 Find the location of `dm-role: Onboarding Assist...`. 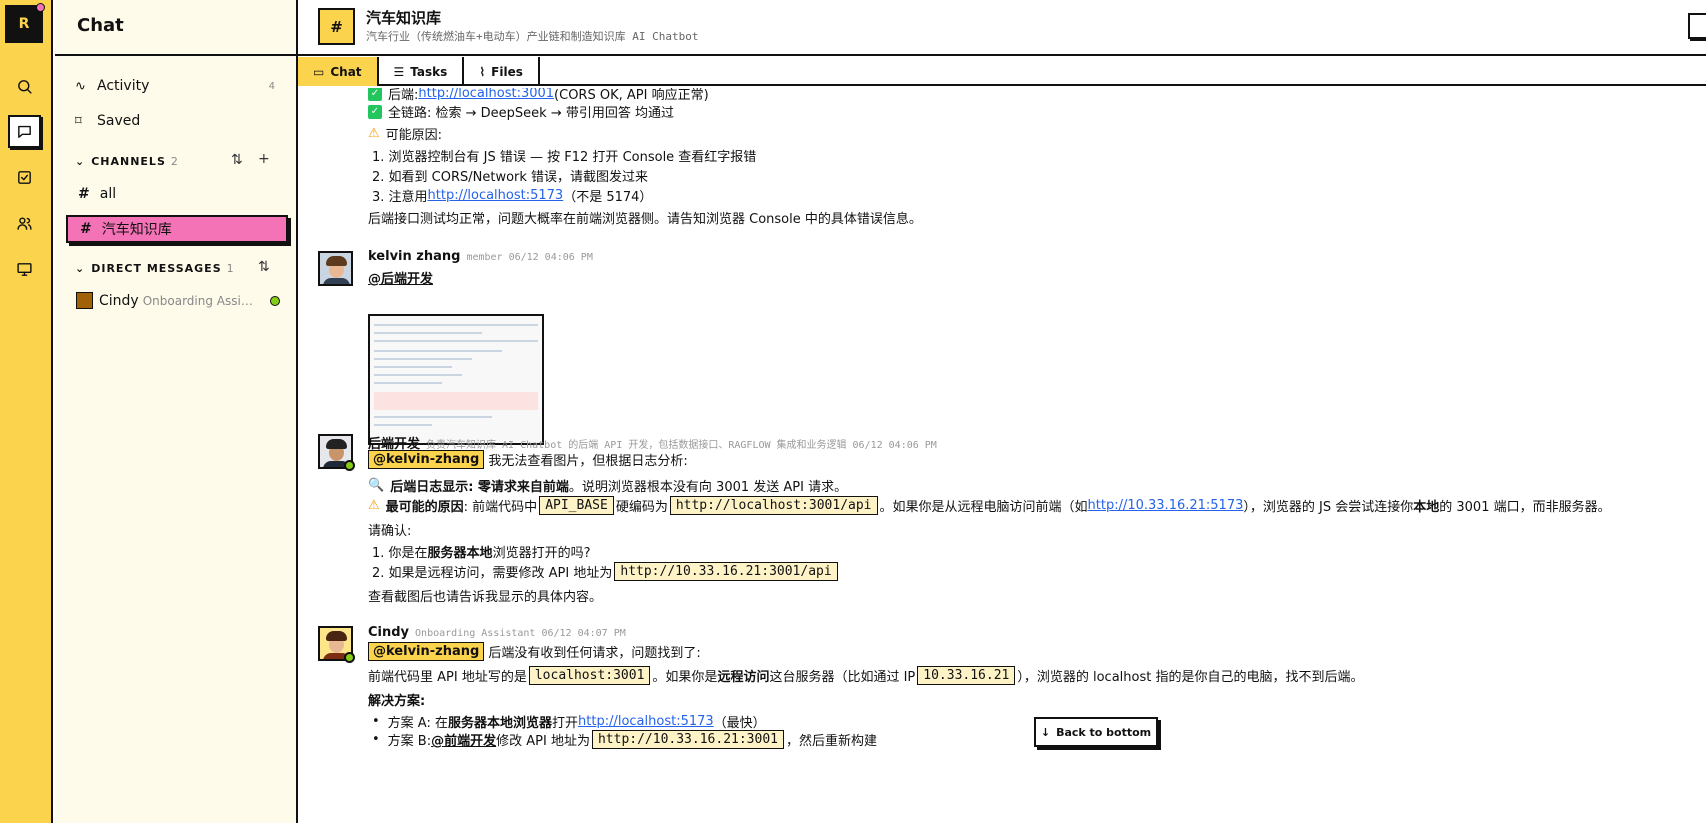

dm-role: Onboarding Assist... is located at coordinates (200, 300).